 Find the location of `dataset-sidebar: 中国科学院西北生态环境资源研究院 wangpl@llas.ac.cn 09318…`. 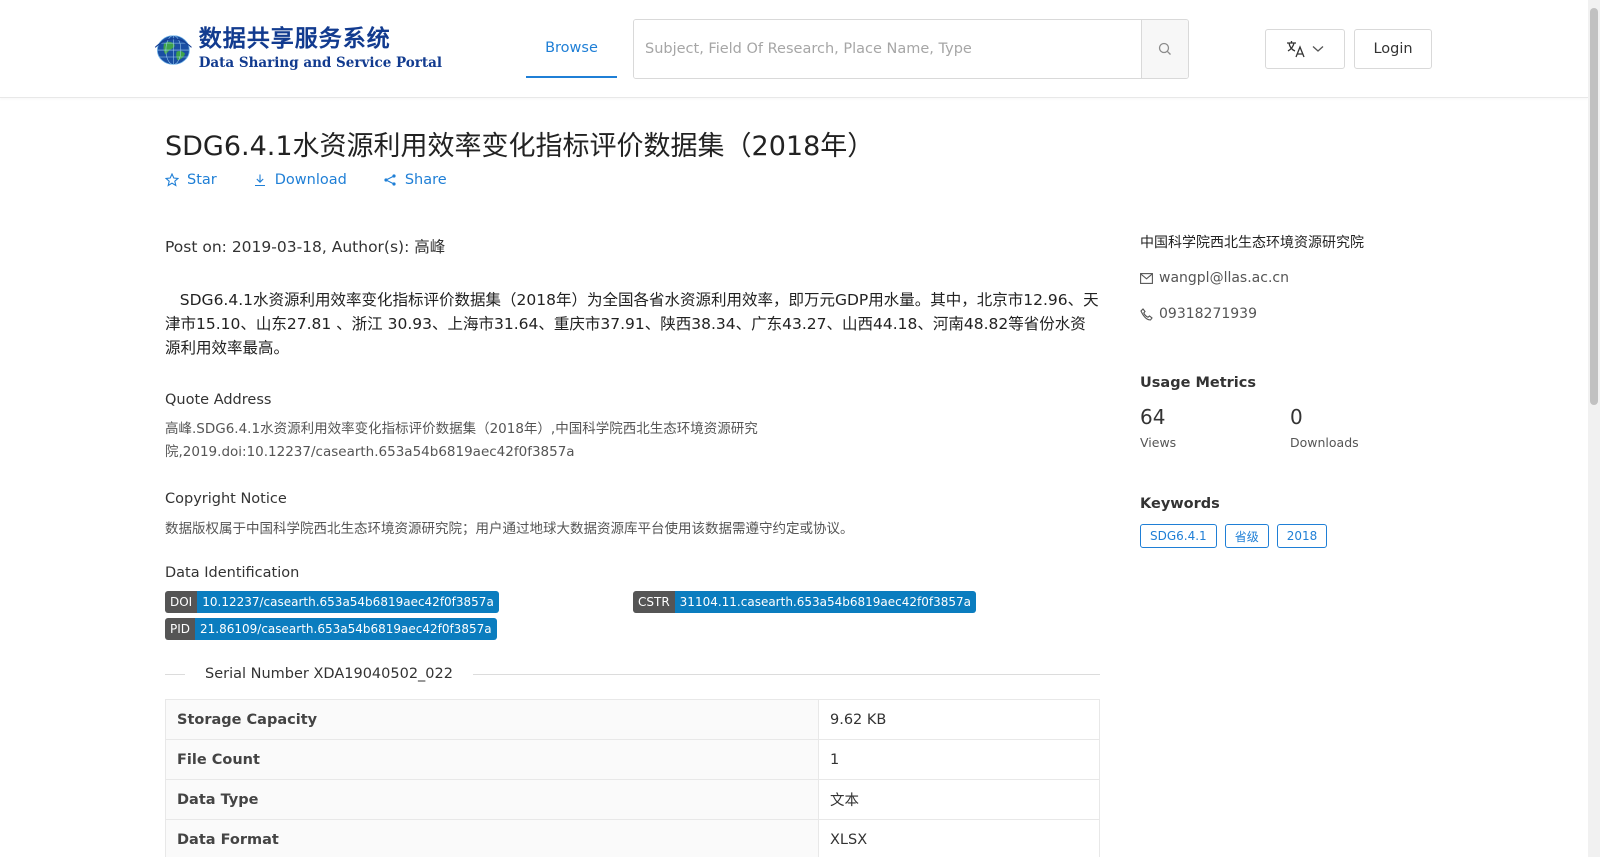

dataset-sidebar: 中国科学院西北生态环境资源研究院 wangpl@llas.ac.cn 09318… is located at coordinates (1290, 390).